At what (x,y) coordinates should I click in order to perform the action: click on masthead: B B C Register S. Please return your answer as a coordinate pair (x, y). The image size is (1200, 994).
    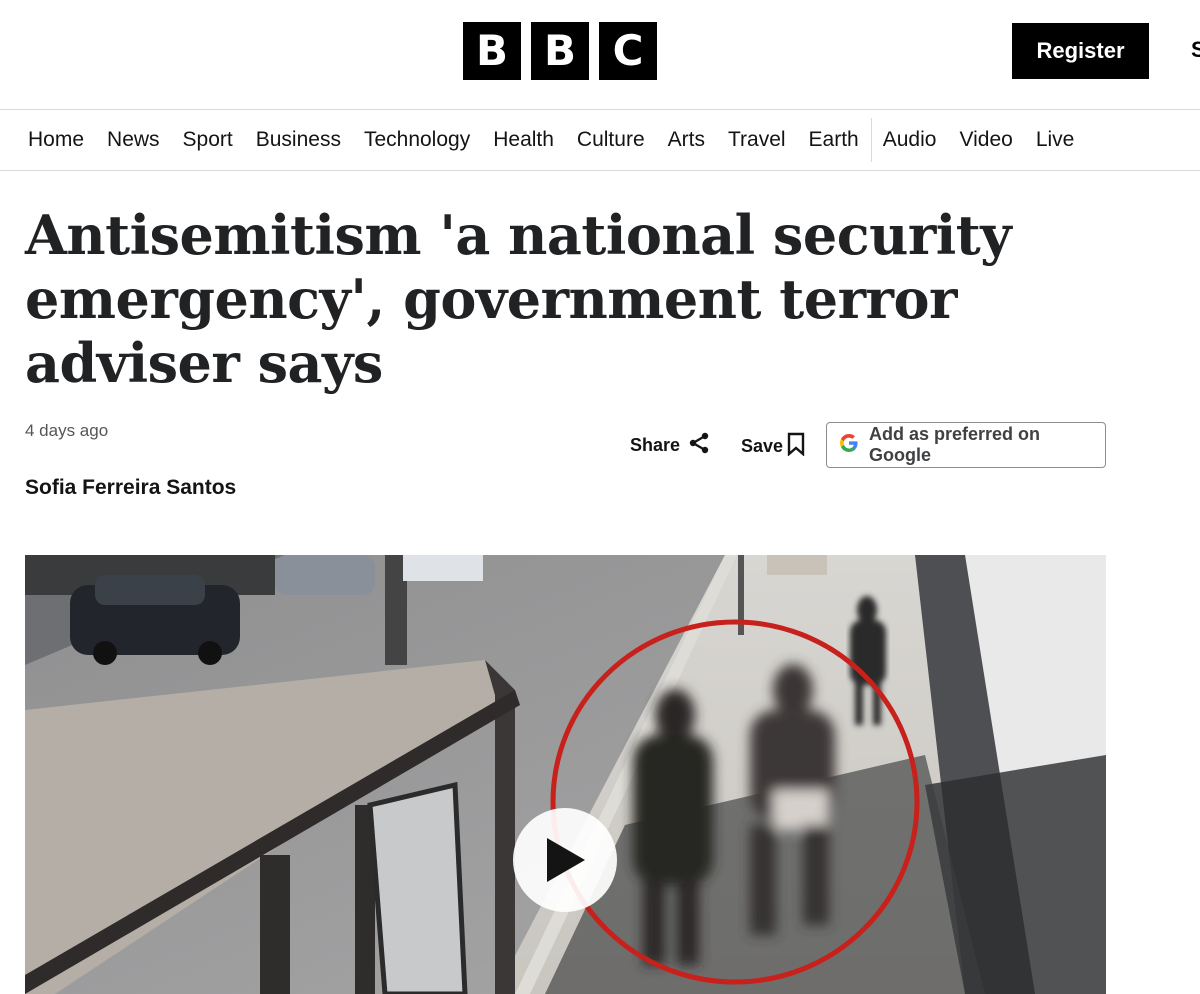
    Looking at the image, I should click on (600, 55).